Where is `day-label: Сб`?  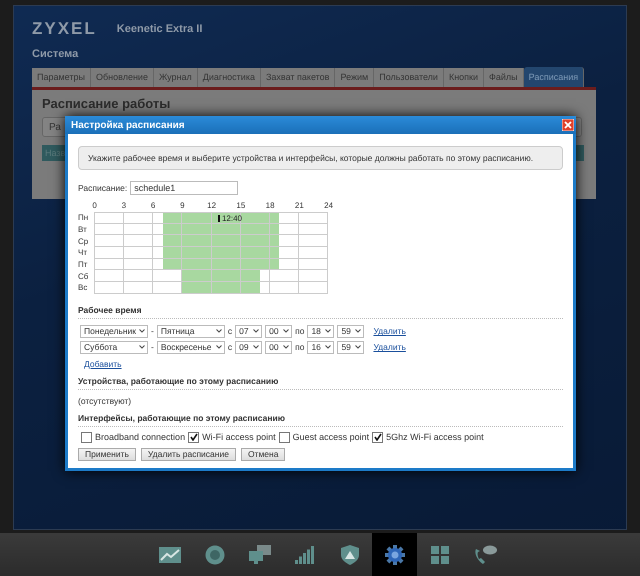 day-label: Сб is located at coordinates (84, 276).